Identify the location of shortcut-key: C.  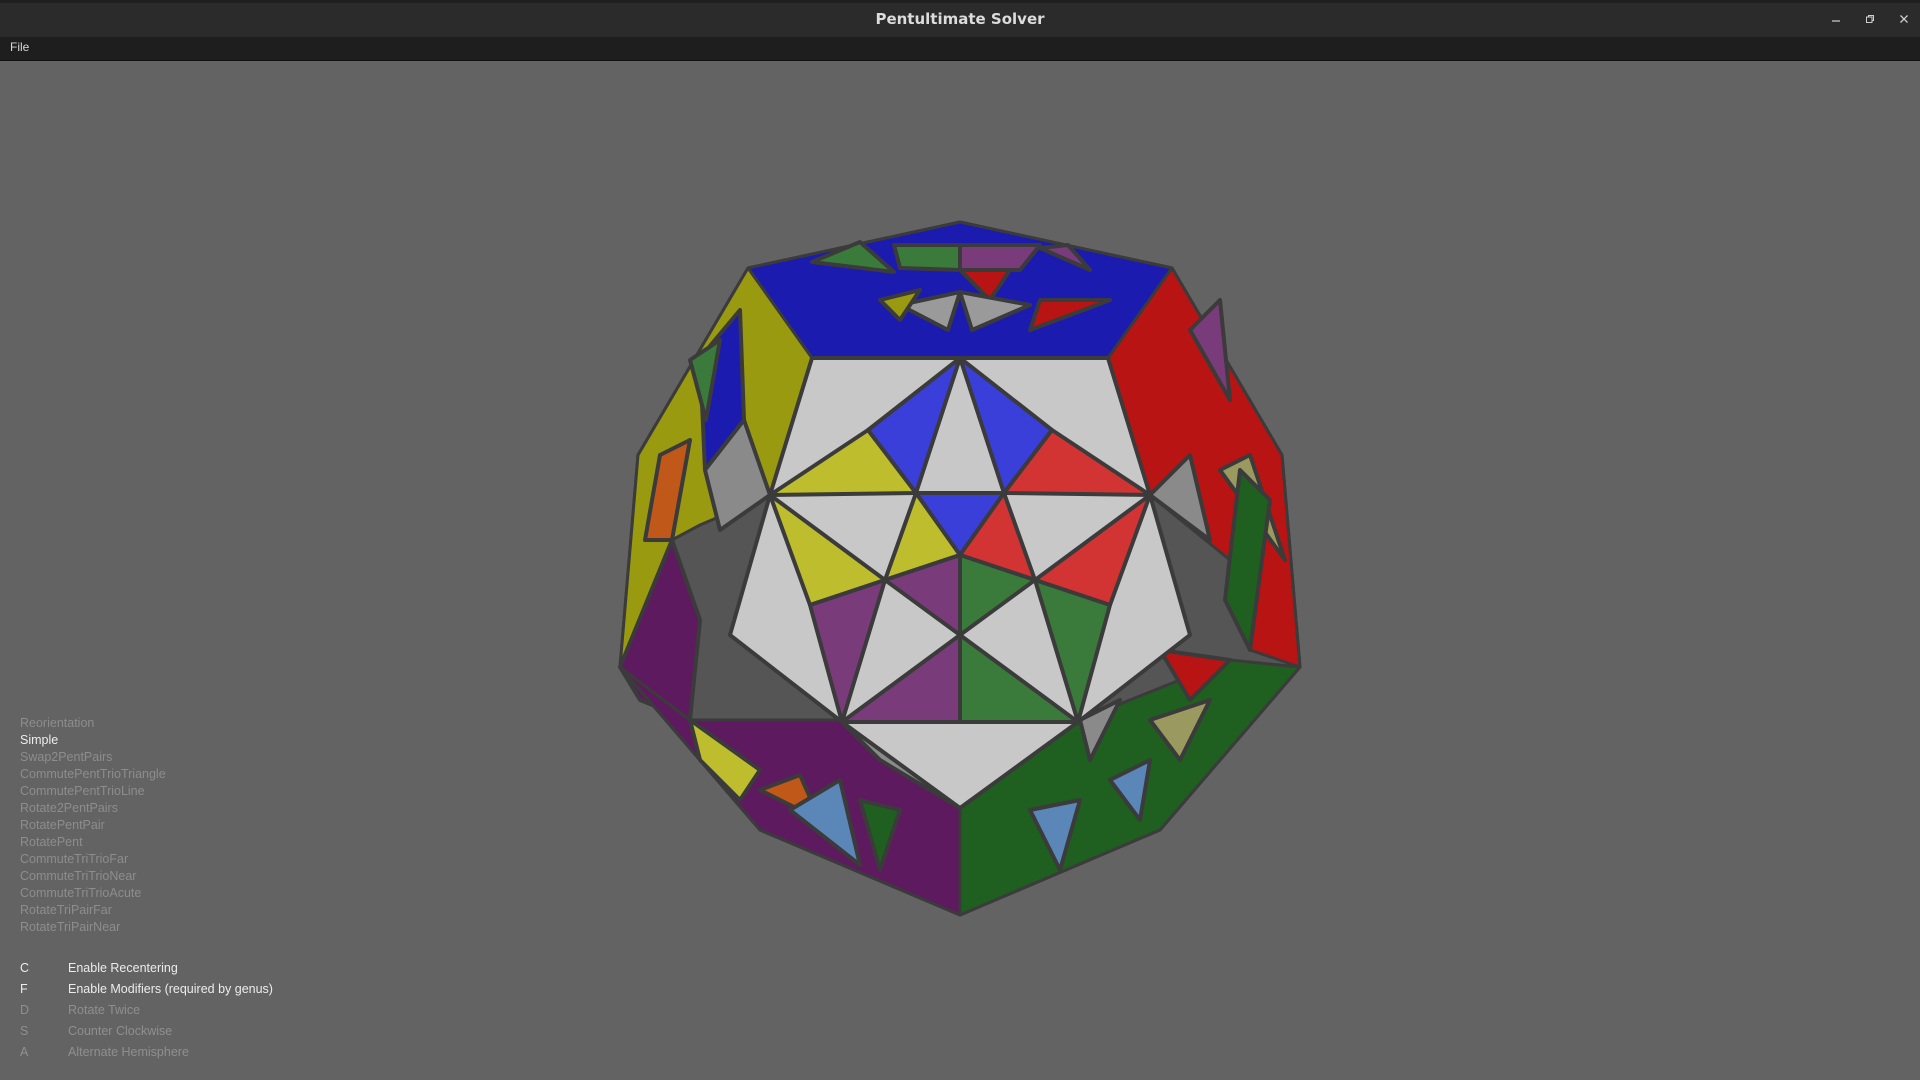
(25, 968).